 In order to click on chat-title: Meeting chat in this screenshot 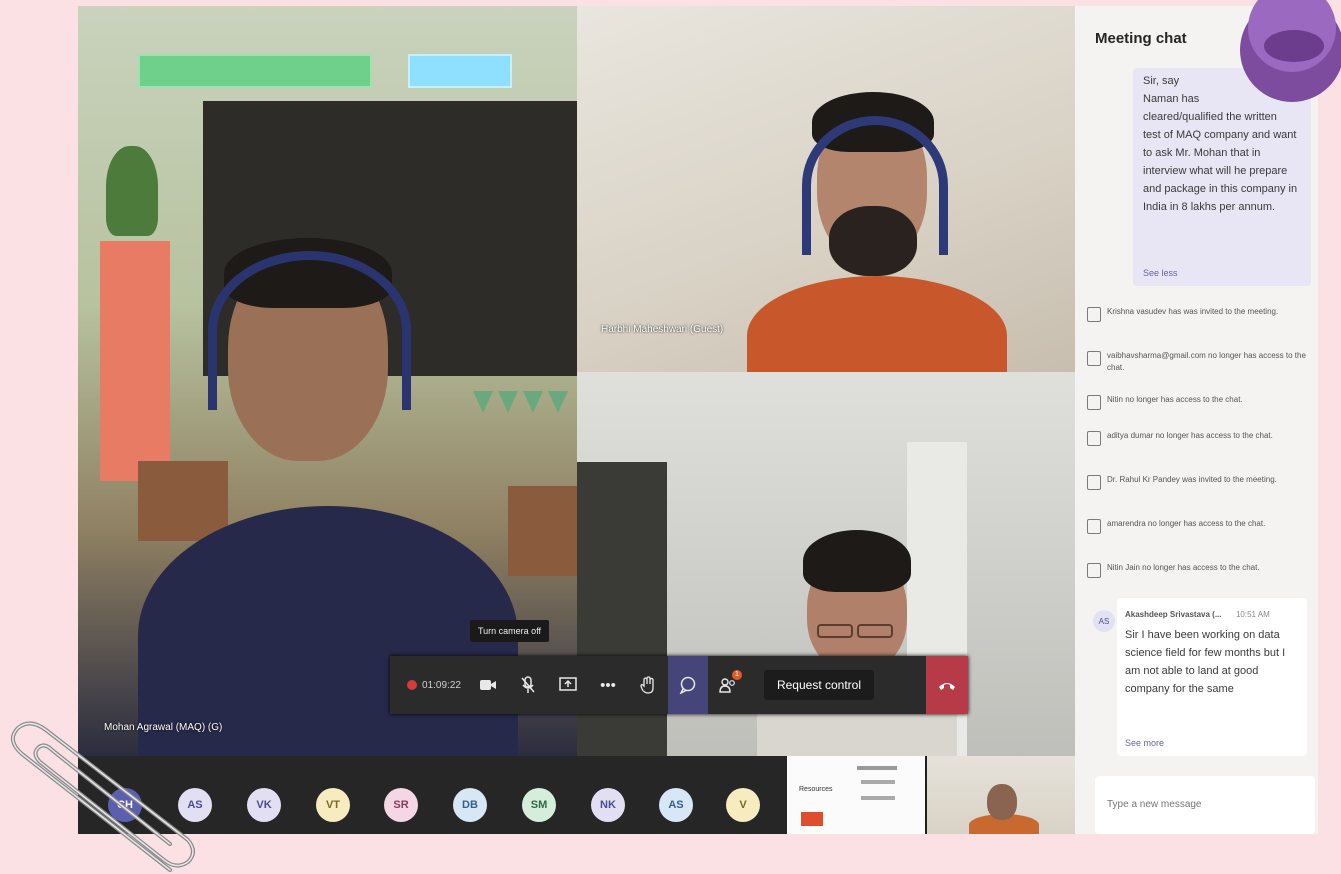, I will do `click(1141, 38)`.